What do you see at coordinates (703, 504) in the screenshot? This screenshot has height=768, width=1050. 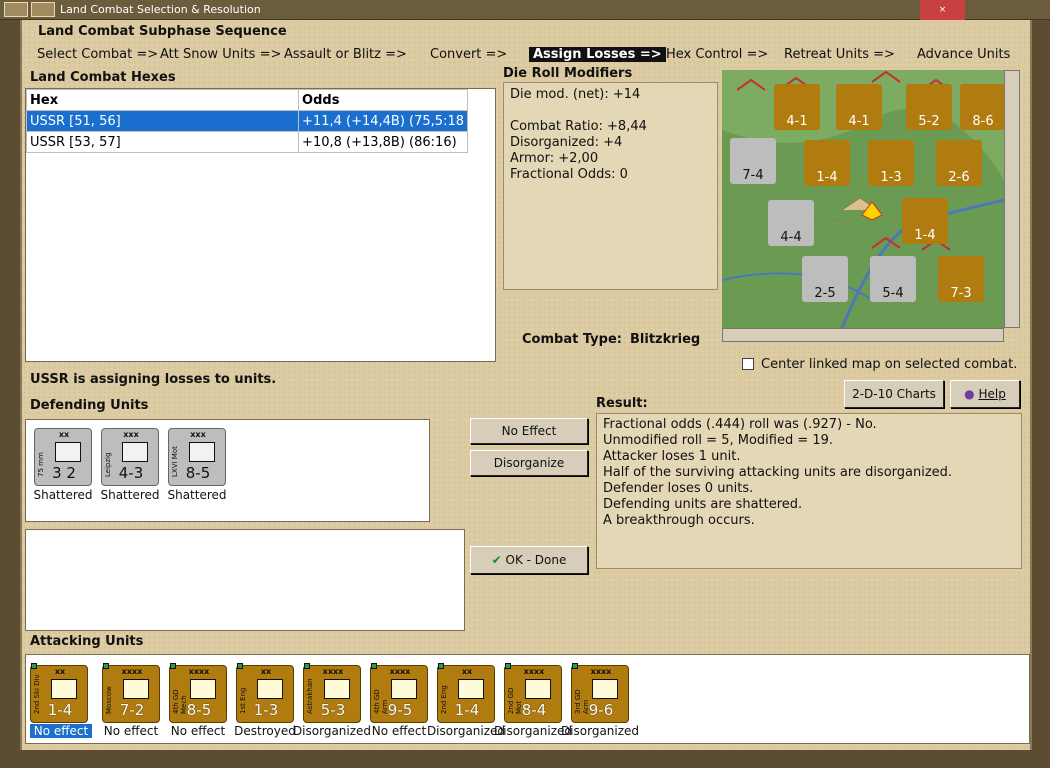 I see `result-line: Defending units are shattered.` at bounding box center [703, 504].